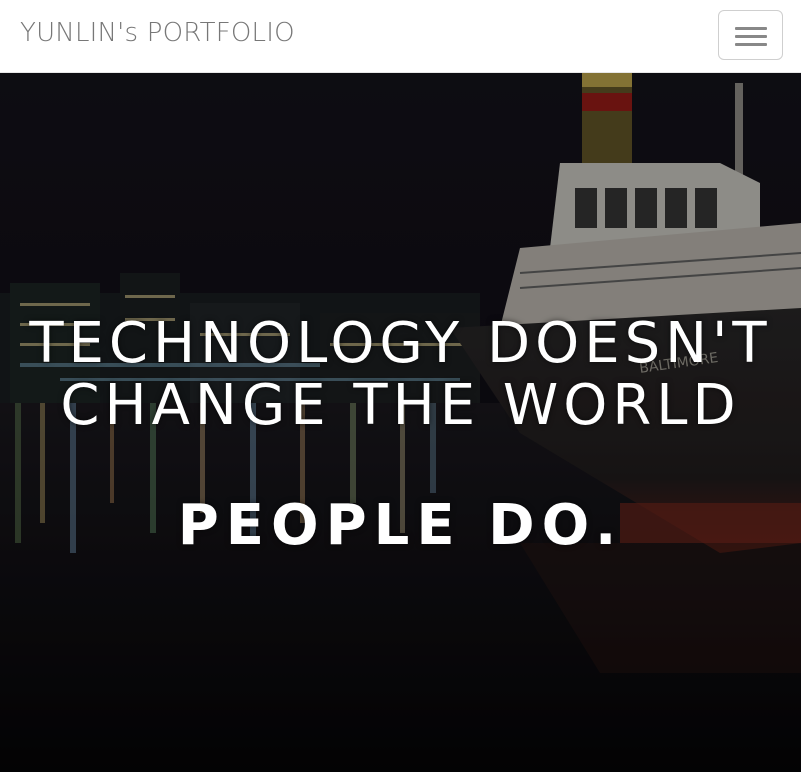  What do you see at coordinates (157, 33) in the screenshot?
I see `brand-link: YUNLIN's PORTFOLIO` at bounding box center [157, 33].